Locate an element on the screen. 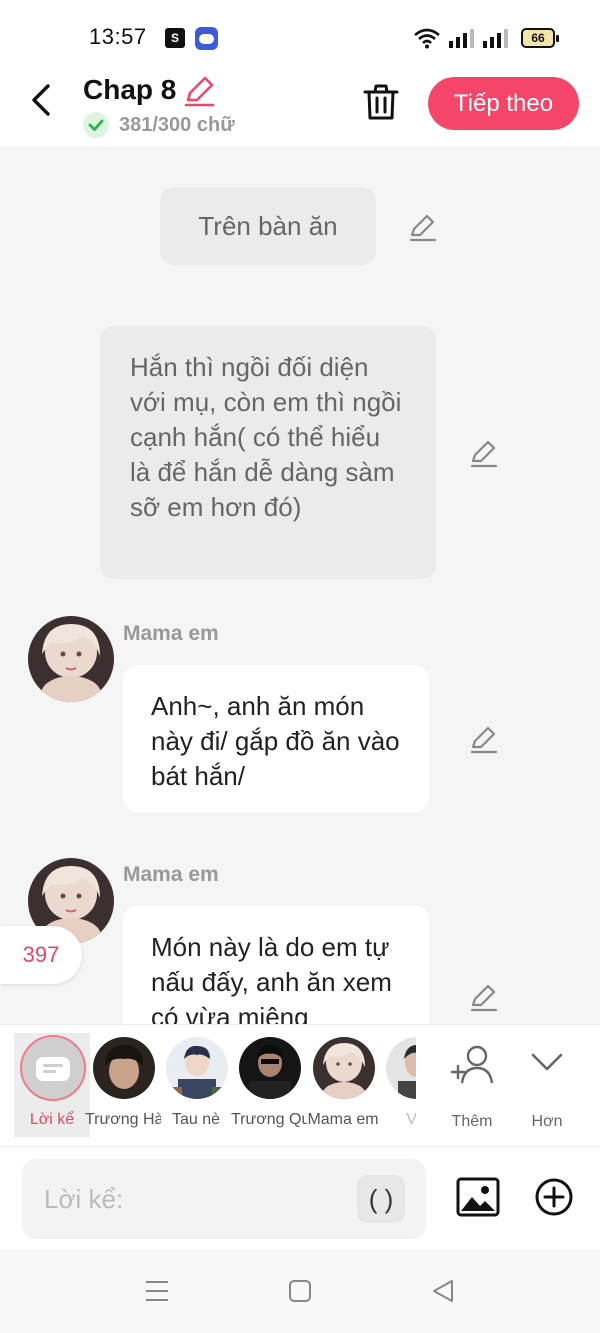 This screenshot has height=1333, width=600. wifi-icon is located at coordinates (427, 38).